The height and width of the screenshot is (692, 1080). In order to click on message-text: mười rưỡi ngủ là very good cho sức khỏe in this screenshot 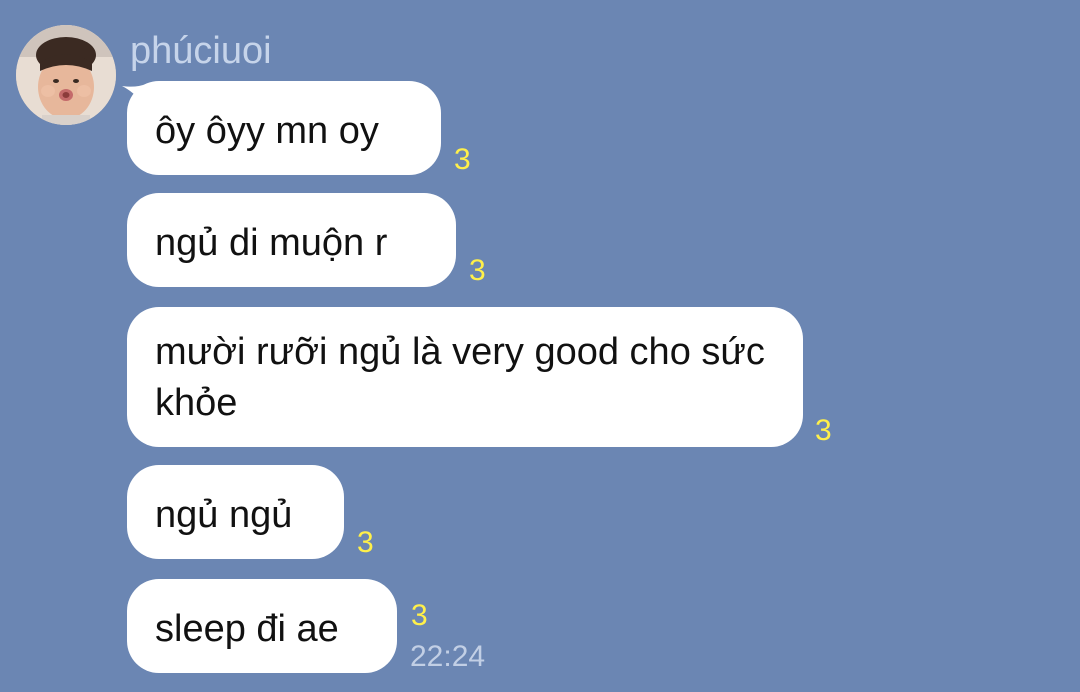, I will do `click(460, 377)`.